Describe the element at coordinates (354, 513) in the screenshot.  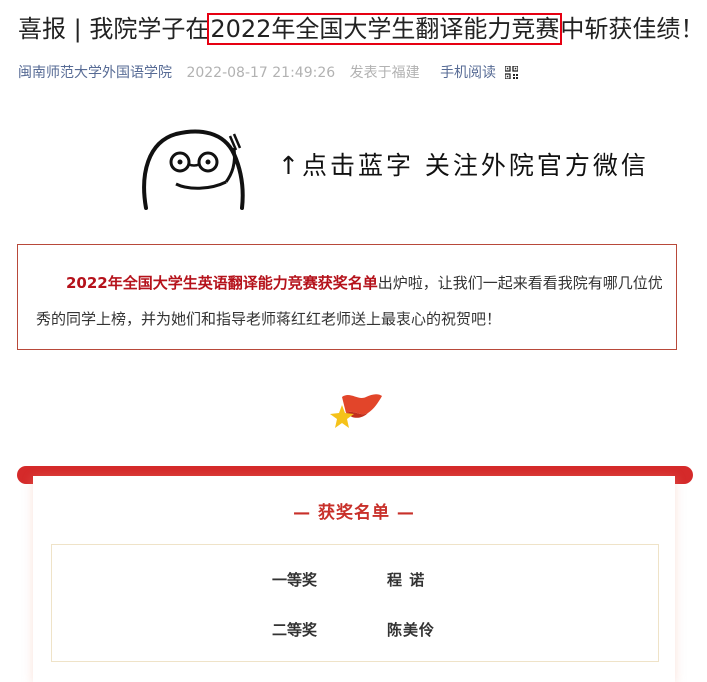
I see `award-card-title: — 获奖名单 —` at that location.